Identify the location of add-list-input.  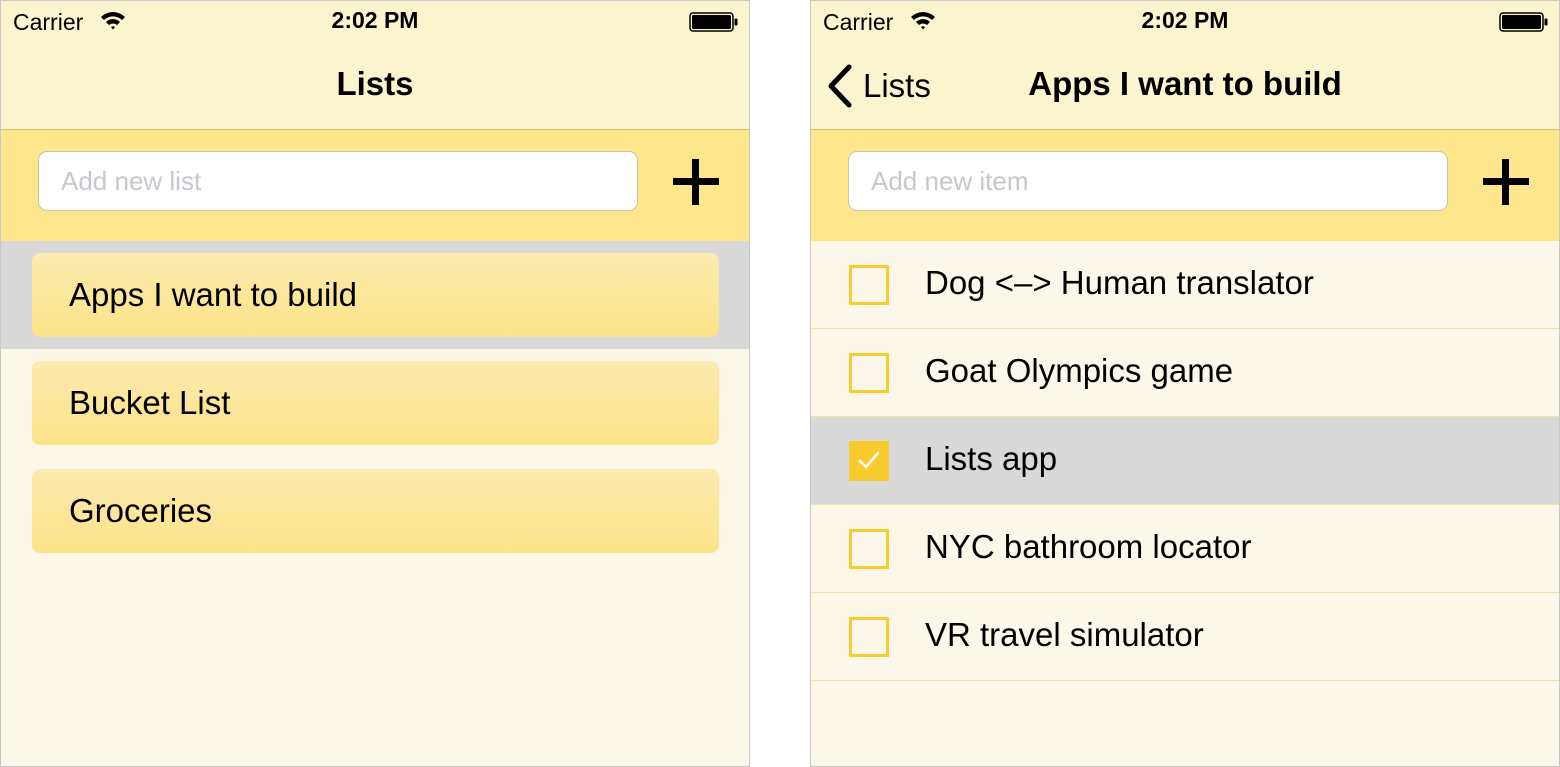
(338, 181).